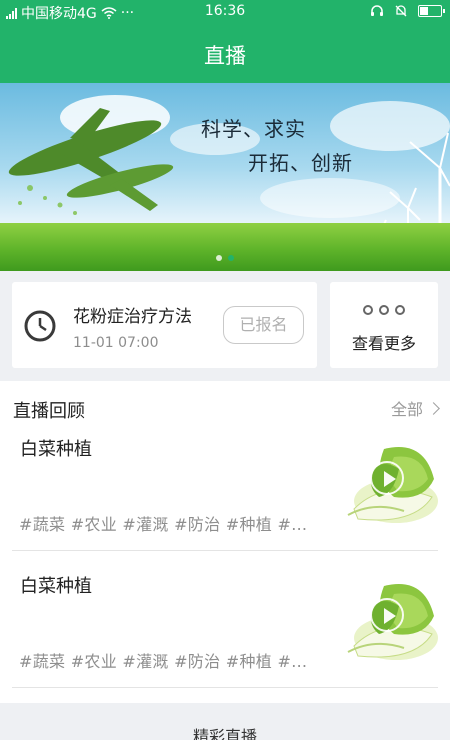  I want to click on view-all-label: 全部, so click(406, 409).